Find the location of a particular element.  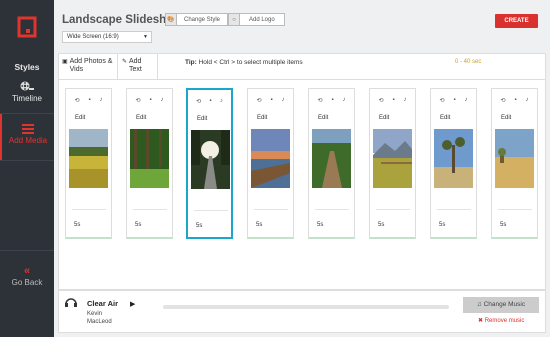

sidebar-item-go-back: « Go Back is located at coordinates (27, 276).